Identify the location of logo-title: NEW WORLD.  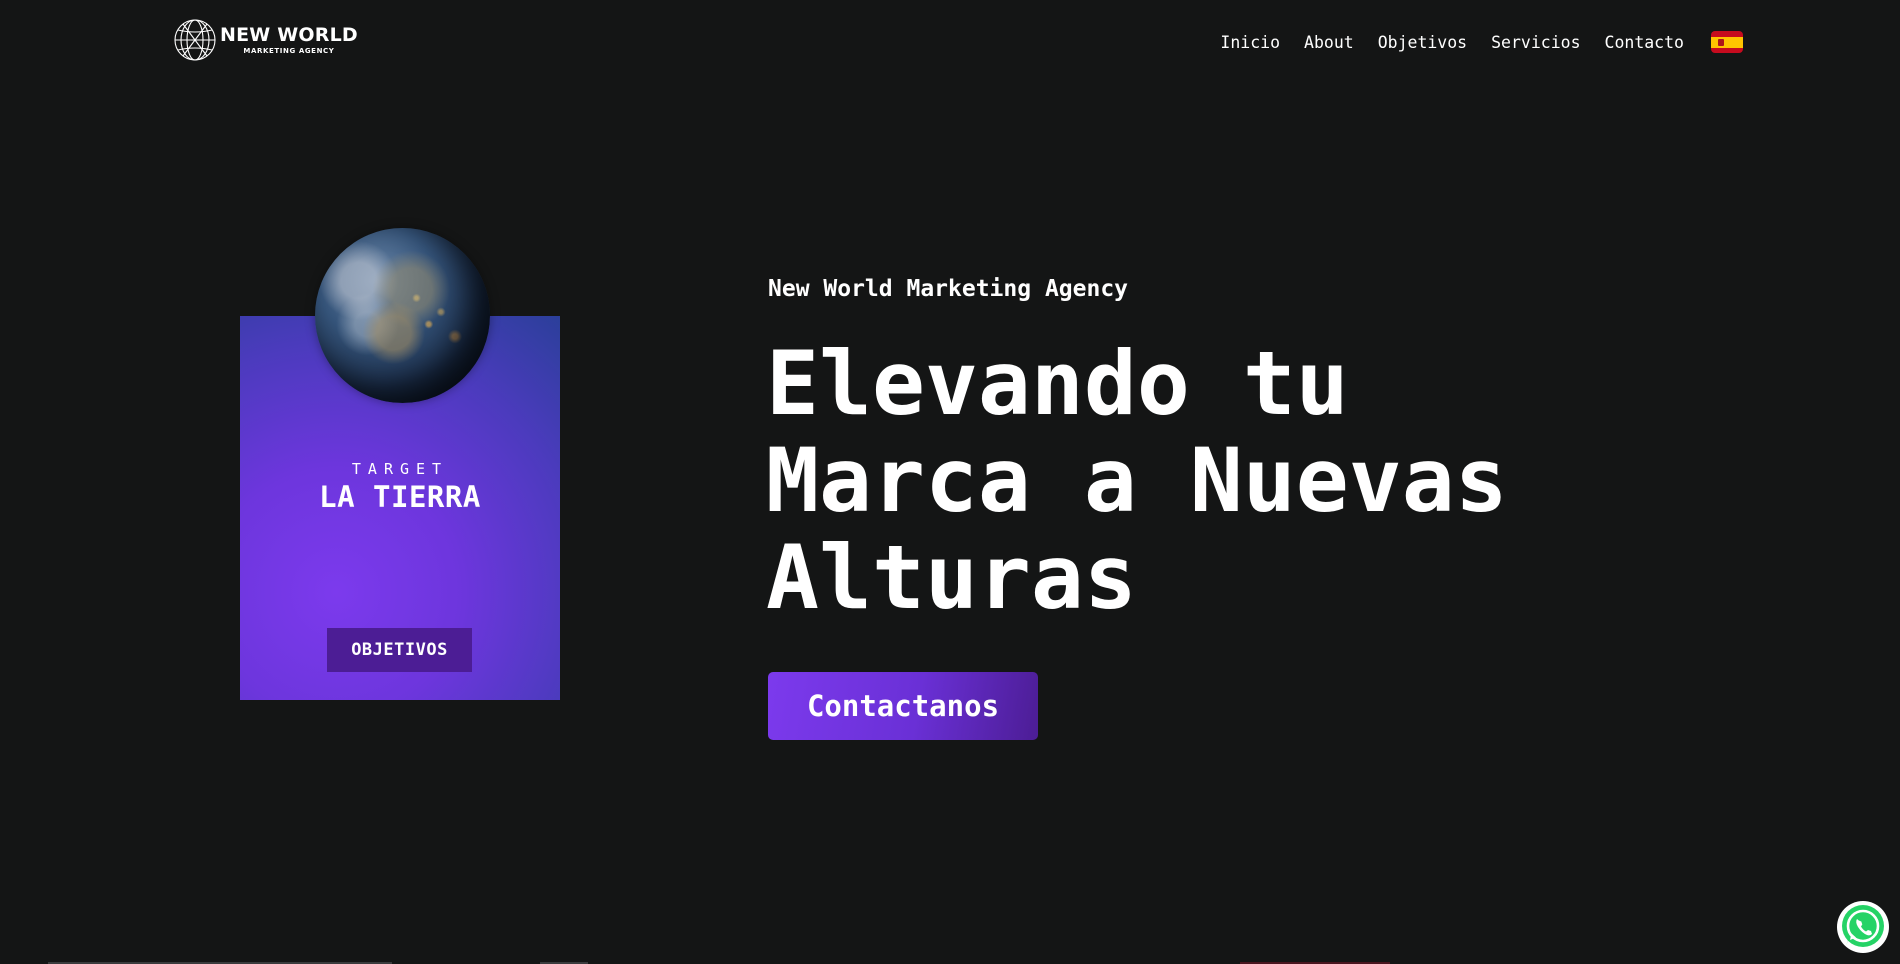
(289, 34).